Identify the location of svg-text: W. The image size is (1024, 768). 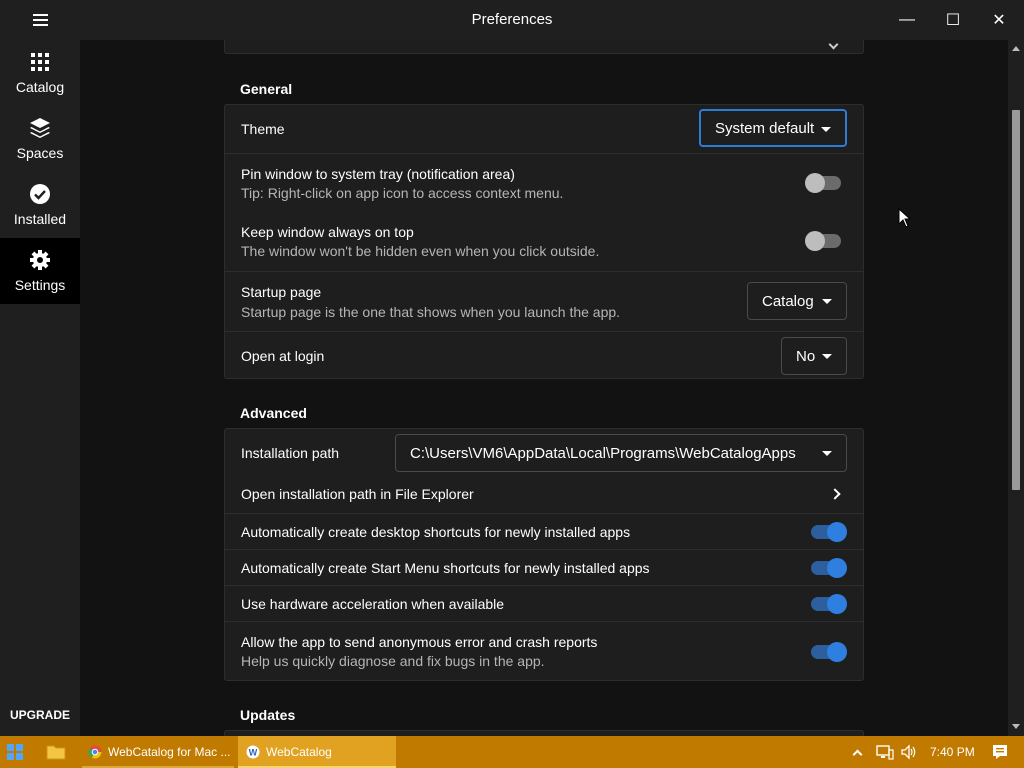
(253, 753).